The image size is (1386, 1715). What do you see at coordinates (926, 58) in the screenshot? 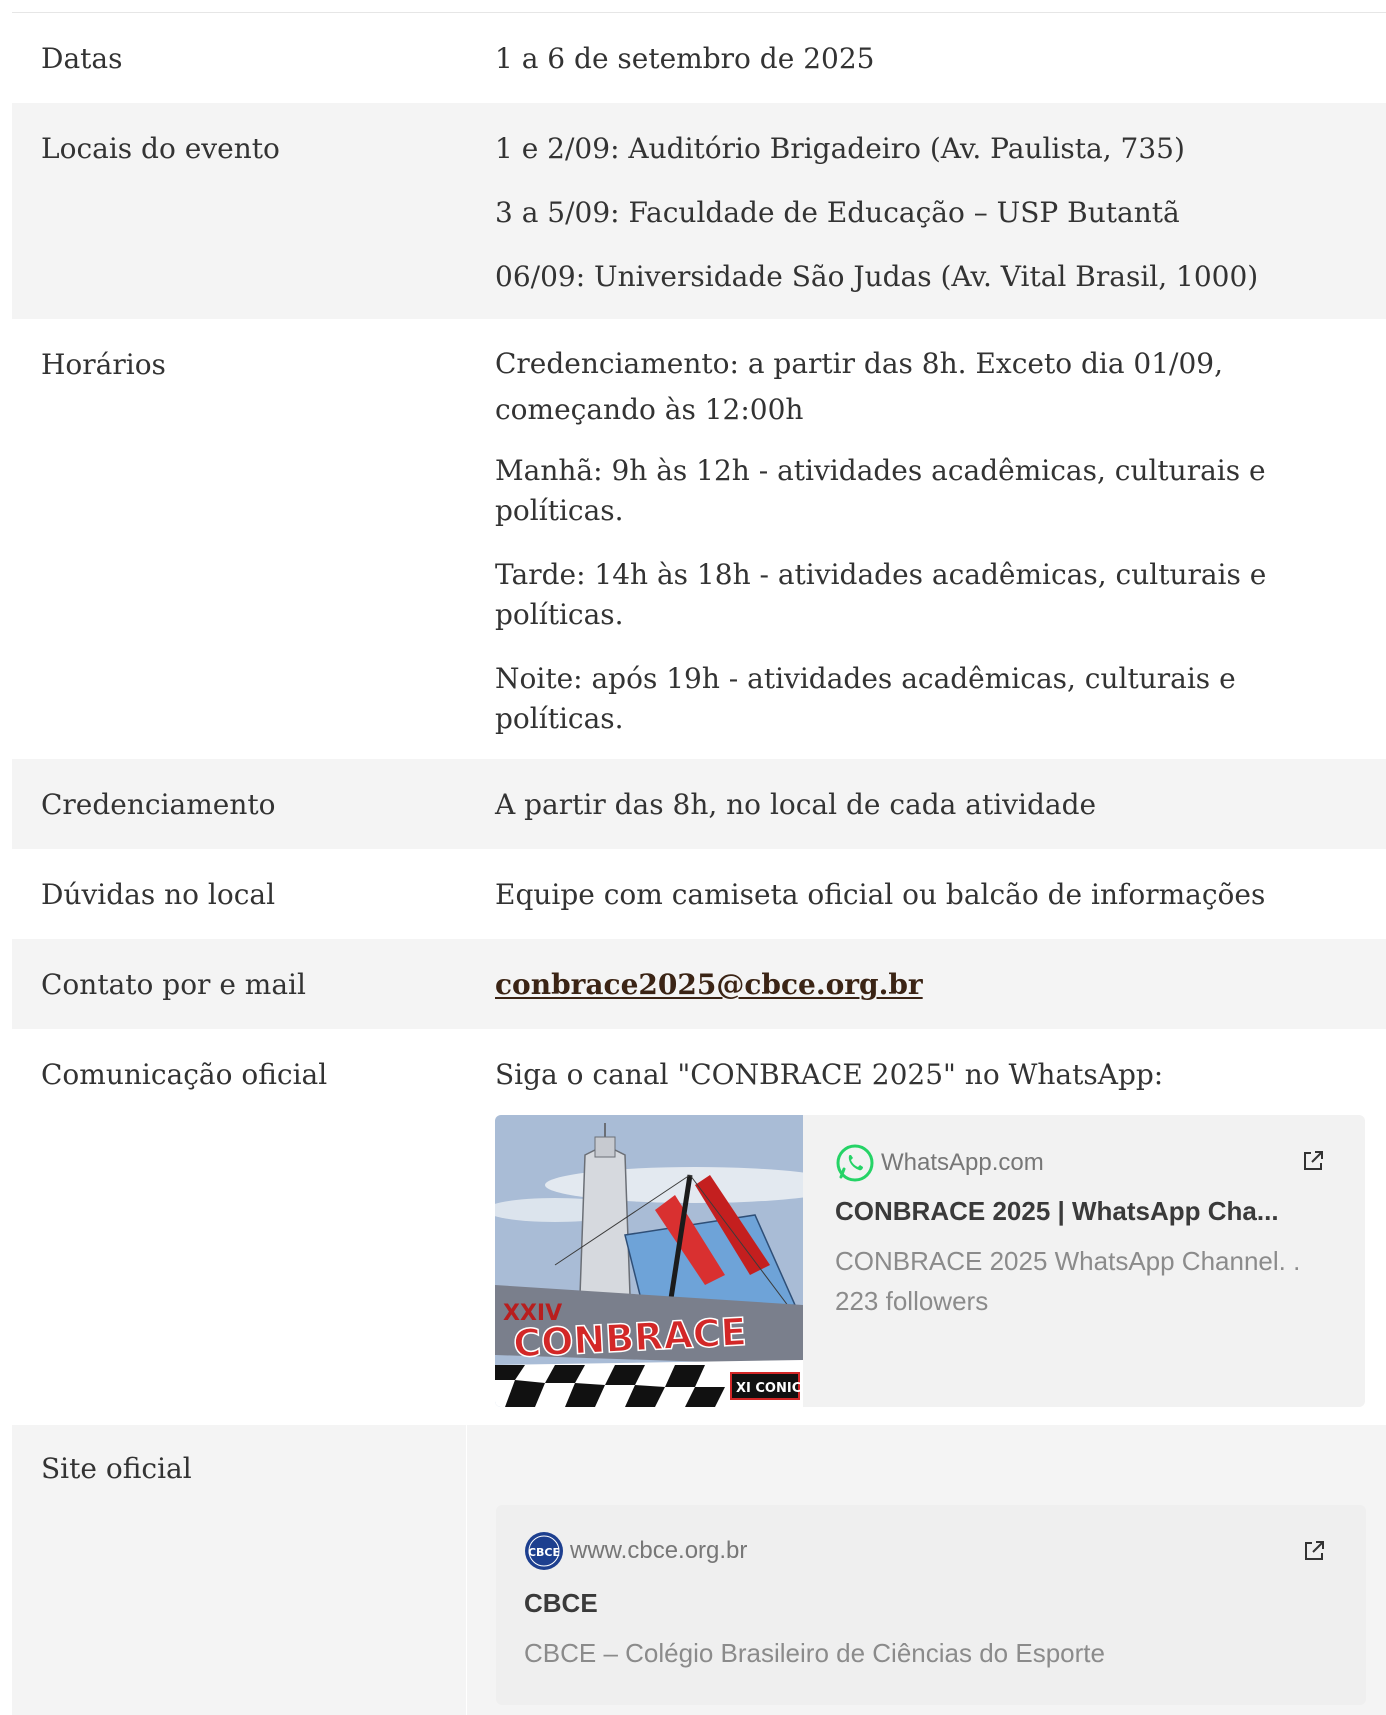
I see `row-value: 1 a 6 de setembro de 2025` at bounding box center [926, 58].